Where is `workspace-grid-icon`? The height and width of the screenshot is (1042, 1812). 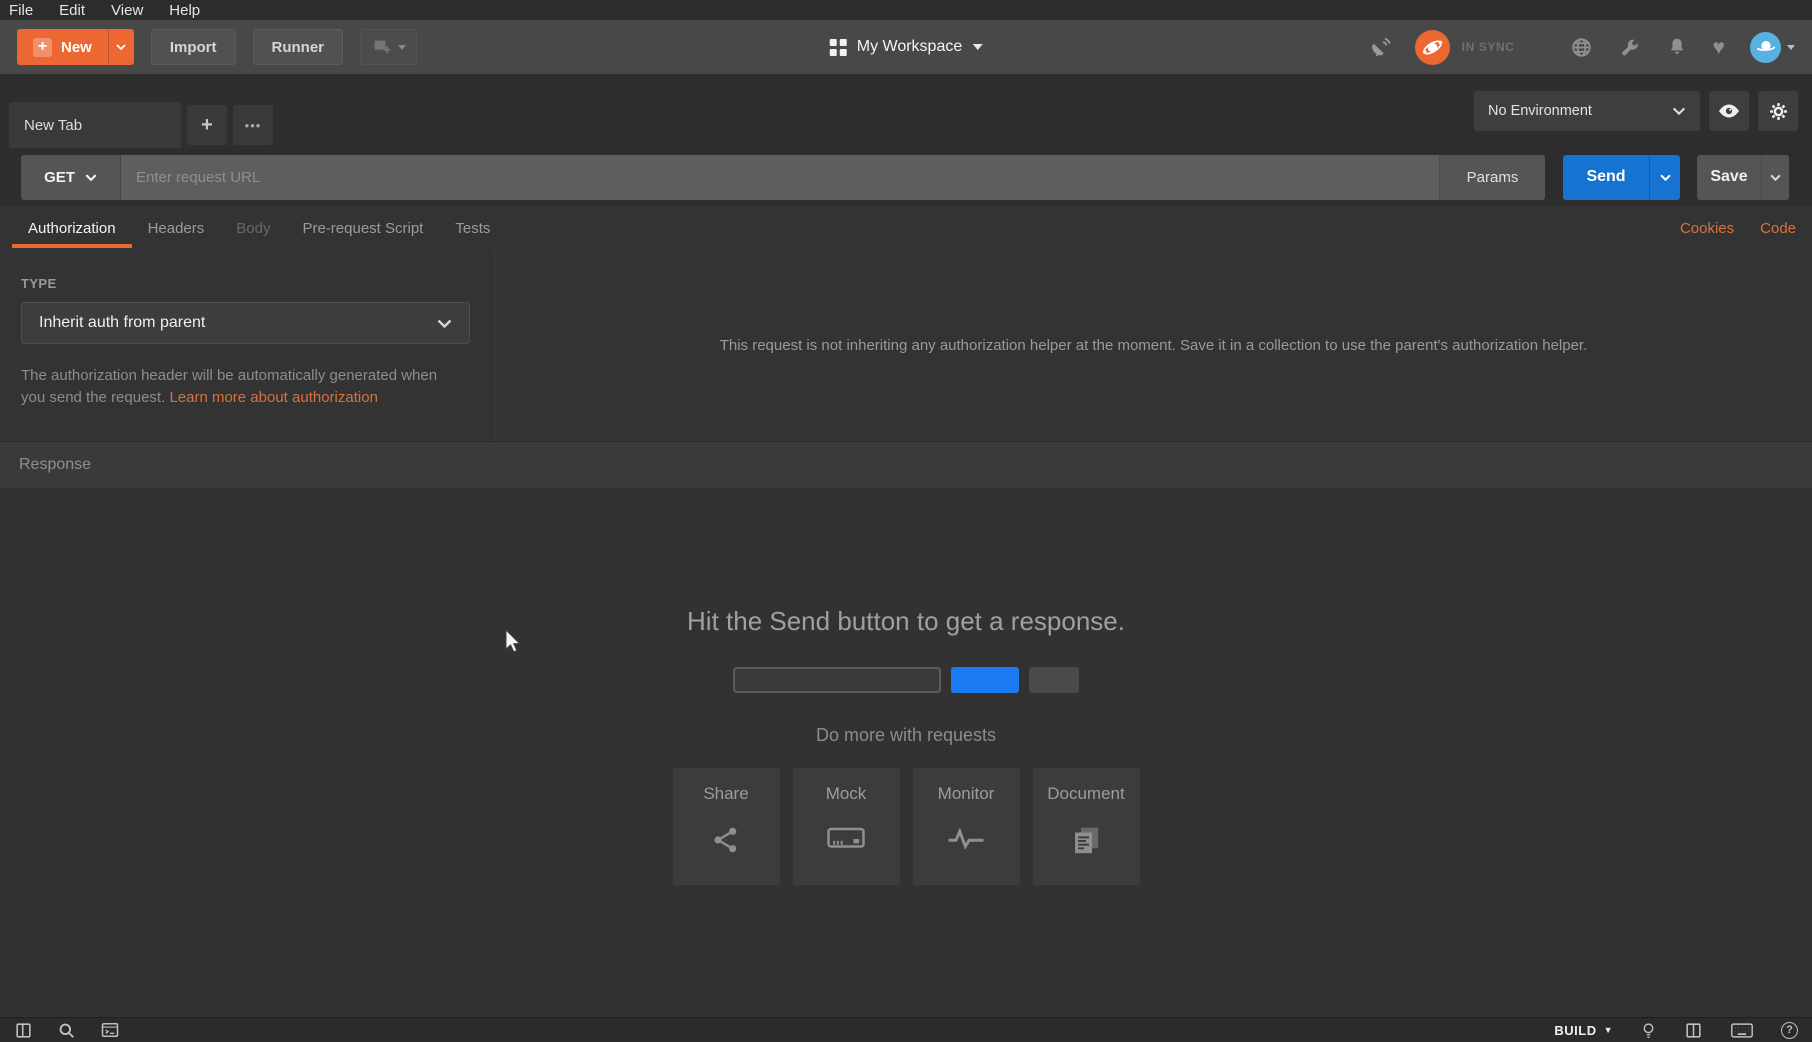 workspace-grid-icon is located at coordinates (838, 47).